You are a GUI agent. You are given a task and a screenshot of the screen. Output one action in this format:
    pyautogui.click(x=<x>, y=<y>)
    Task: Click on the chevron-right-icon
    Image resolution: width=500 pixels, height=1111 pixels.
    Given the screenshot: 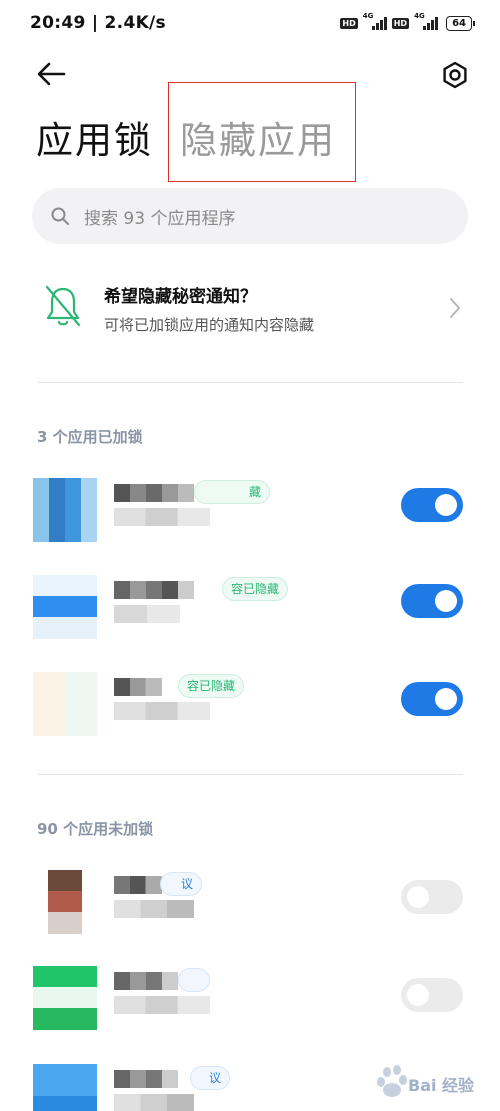 What is the action you would take?
    pyautogui.click(x=455, y=308)
    